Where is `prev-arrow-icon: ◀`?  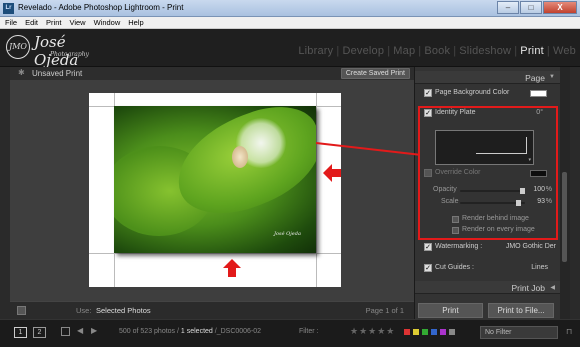
prev-arrow-icon: ◀ is located at coordinates (80, 330).